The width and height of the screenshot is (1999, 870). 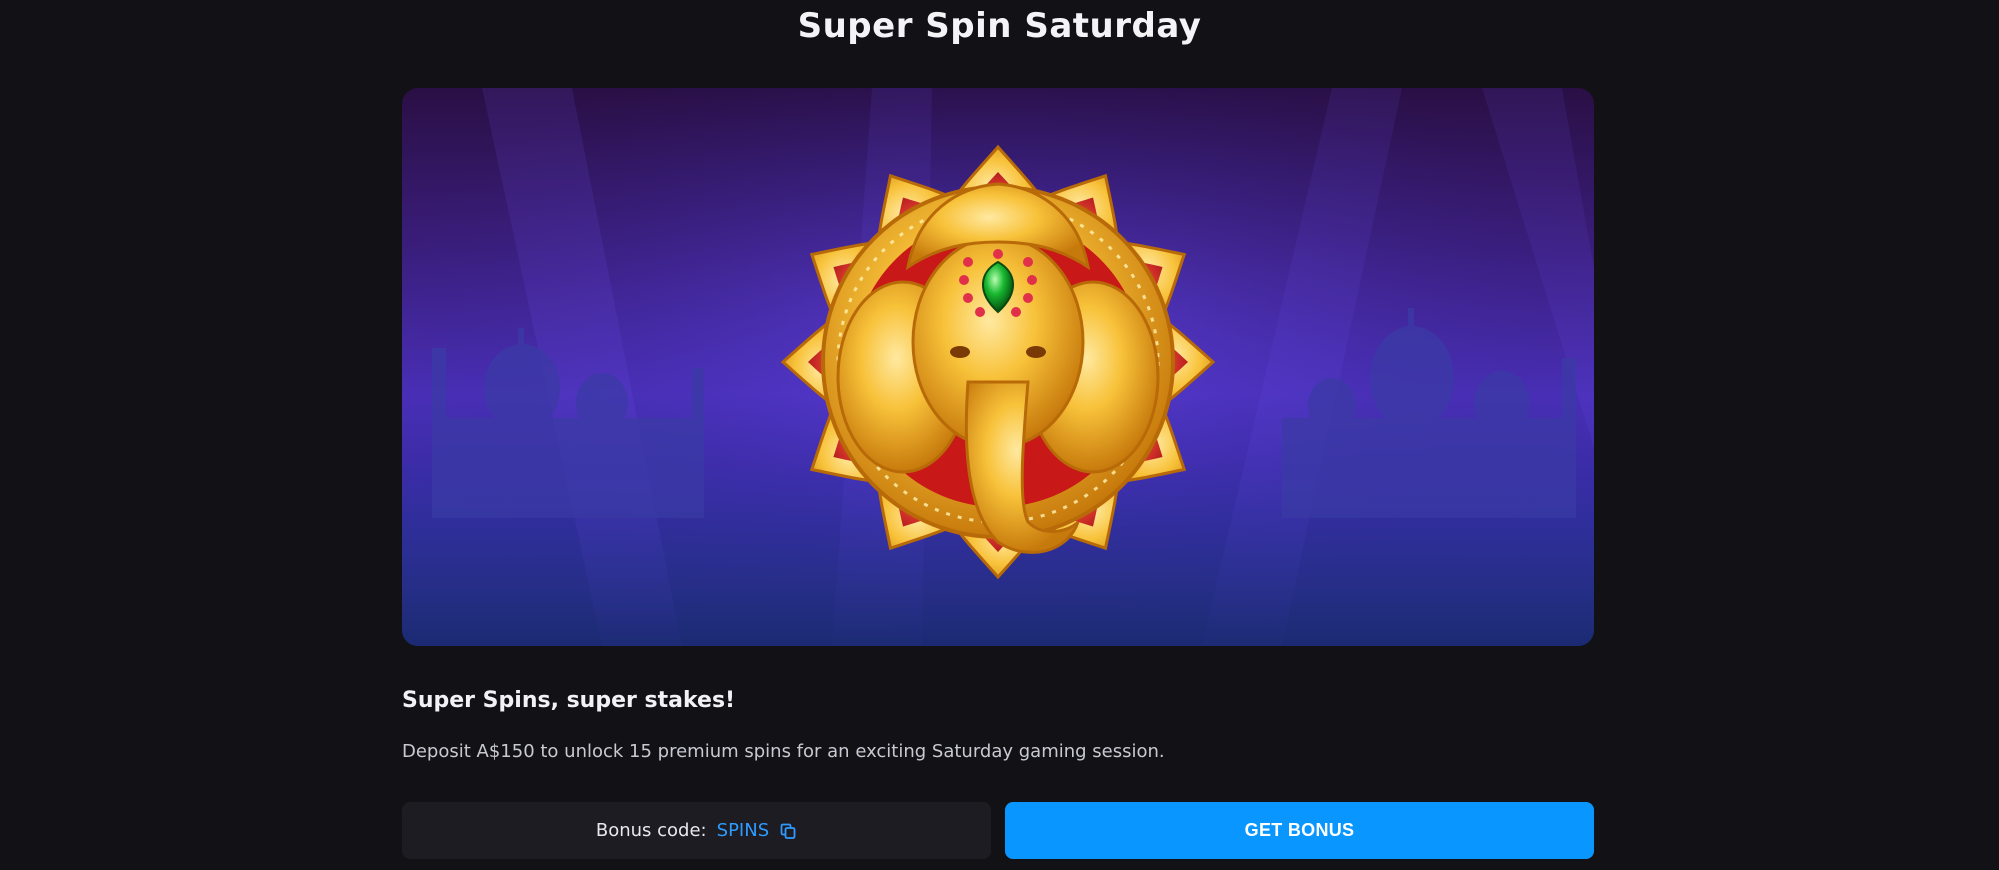 I want to click on get-bonus-button: GET BONUS, so click(x=1299, y=830).